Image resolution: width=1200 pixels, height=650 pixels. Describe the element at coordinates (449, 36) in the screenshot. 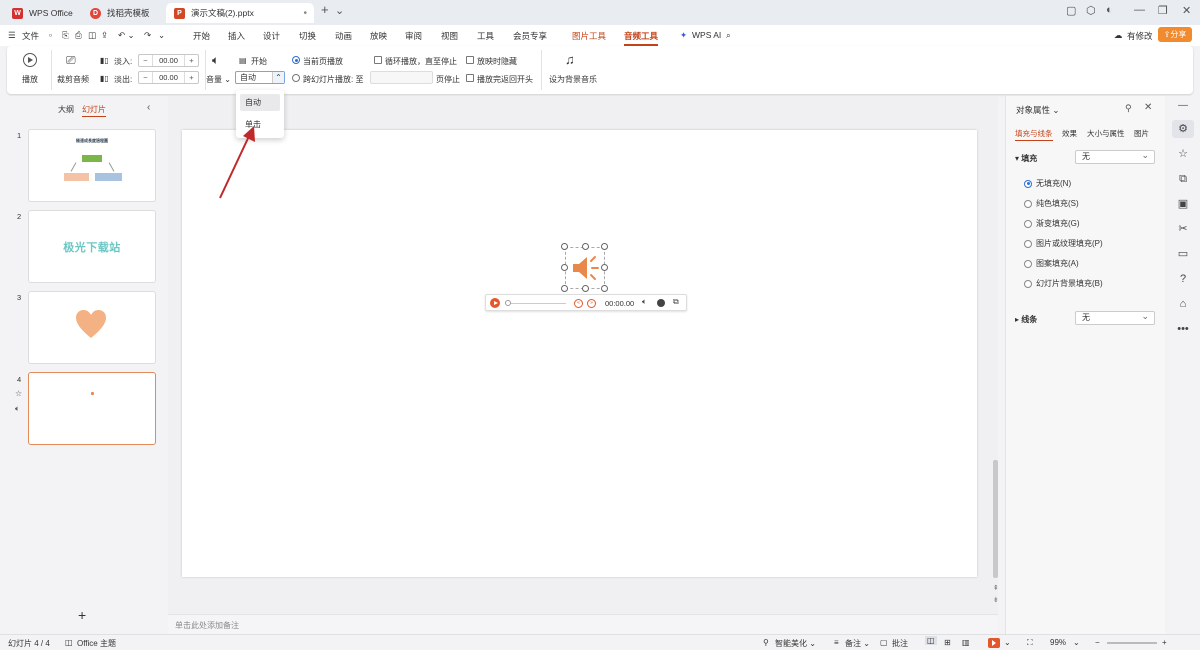

I see `menu-view: 视图` at that location.